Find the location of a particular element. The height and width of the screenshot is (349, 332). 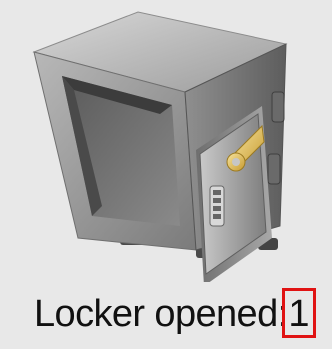

opened-count-badge: 1 is located at coordinates (299, 313).